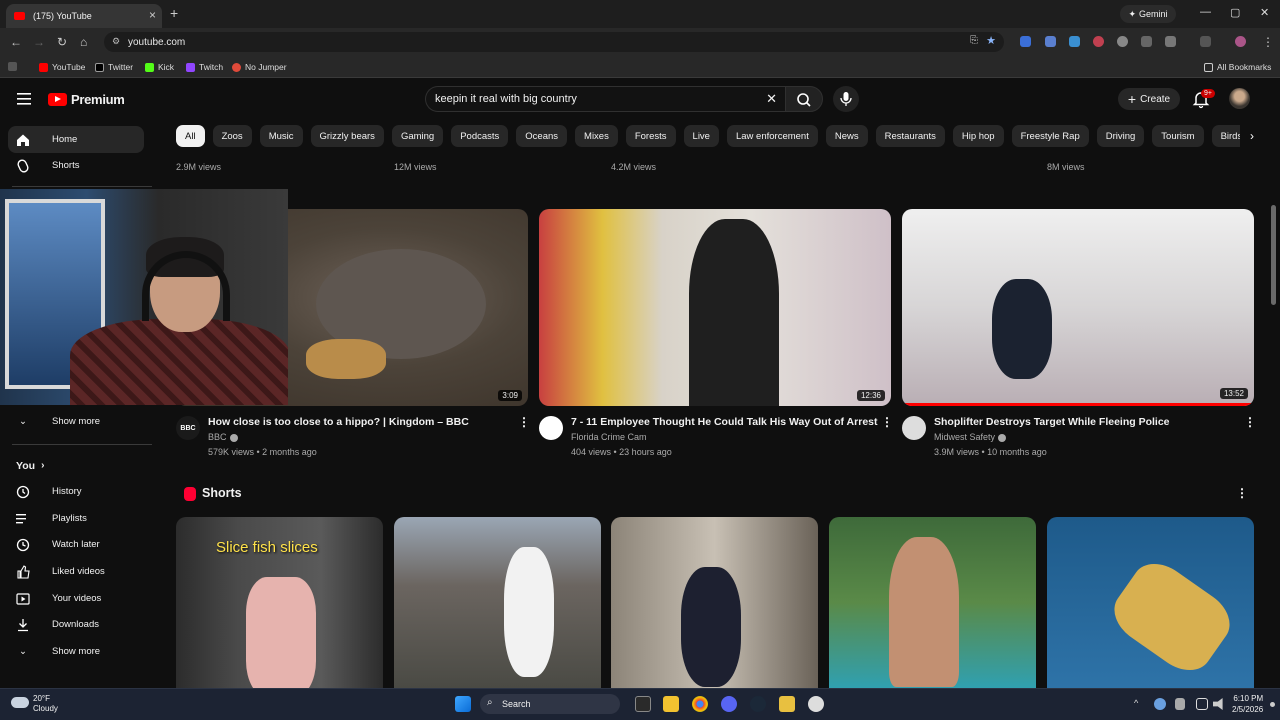 The width and height of the screenshot is (1280, 720). Describe the element at coordinates (76, 465) in the screenshot. I see `sidebar-you-section: You ›` at that location.